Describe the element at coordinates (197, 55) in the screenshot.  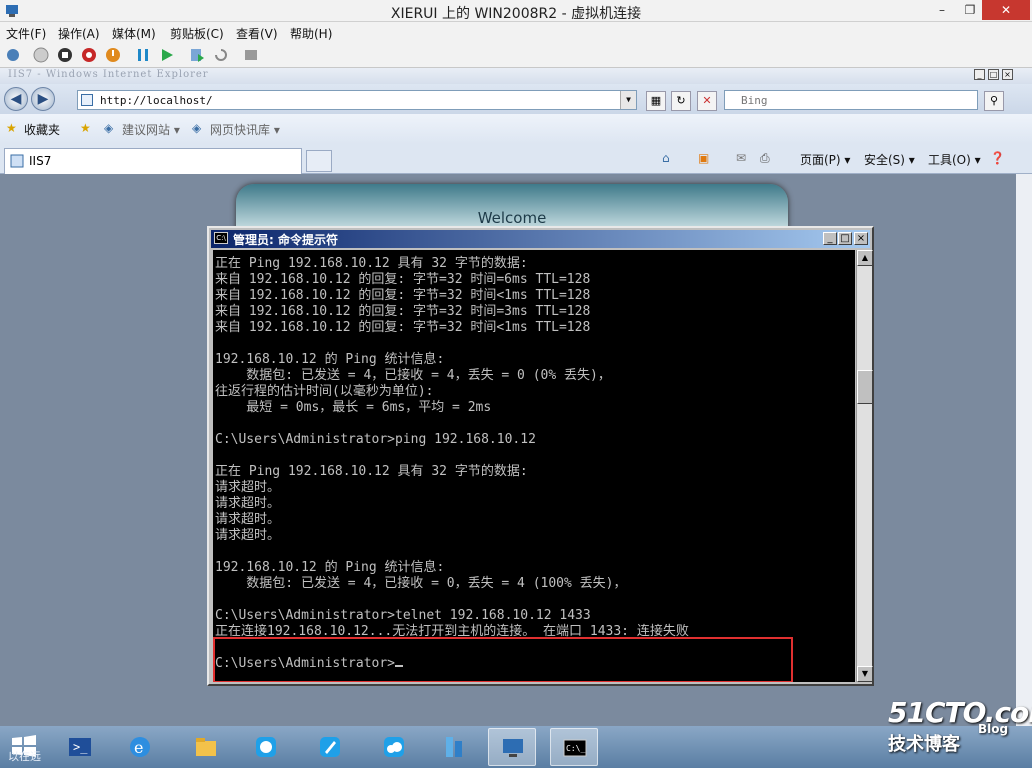
I see `checkpoint-icon` at that location.